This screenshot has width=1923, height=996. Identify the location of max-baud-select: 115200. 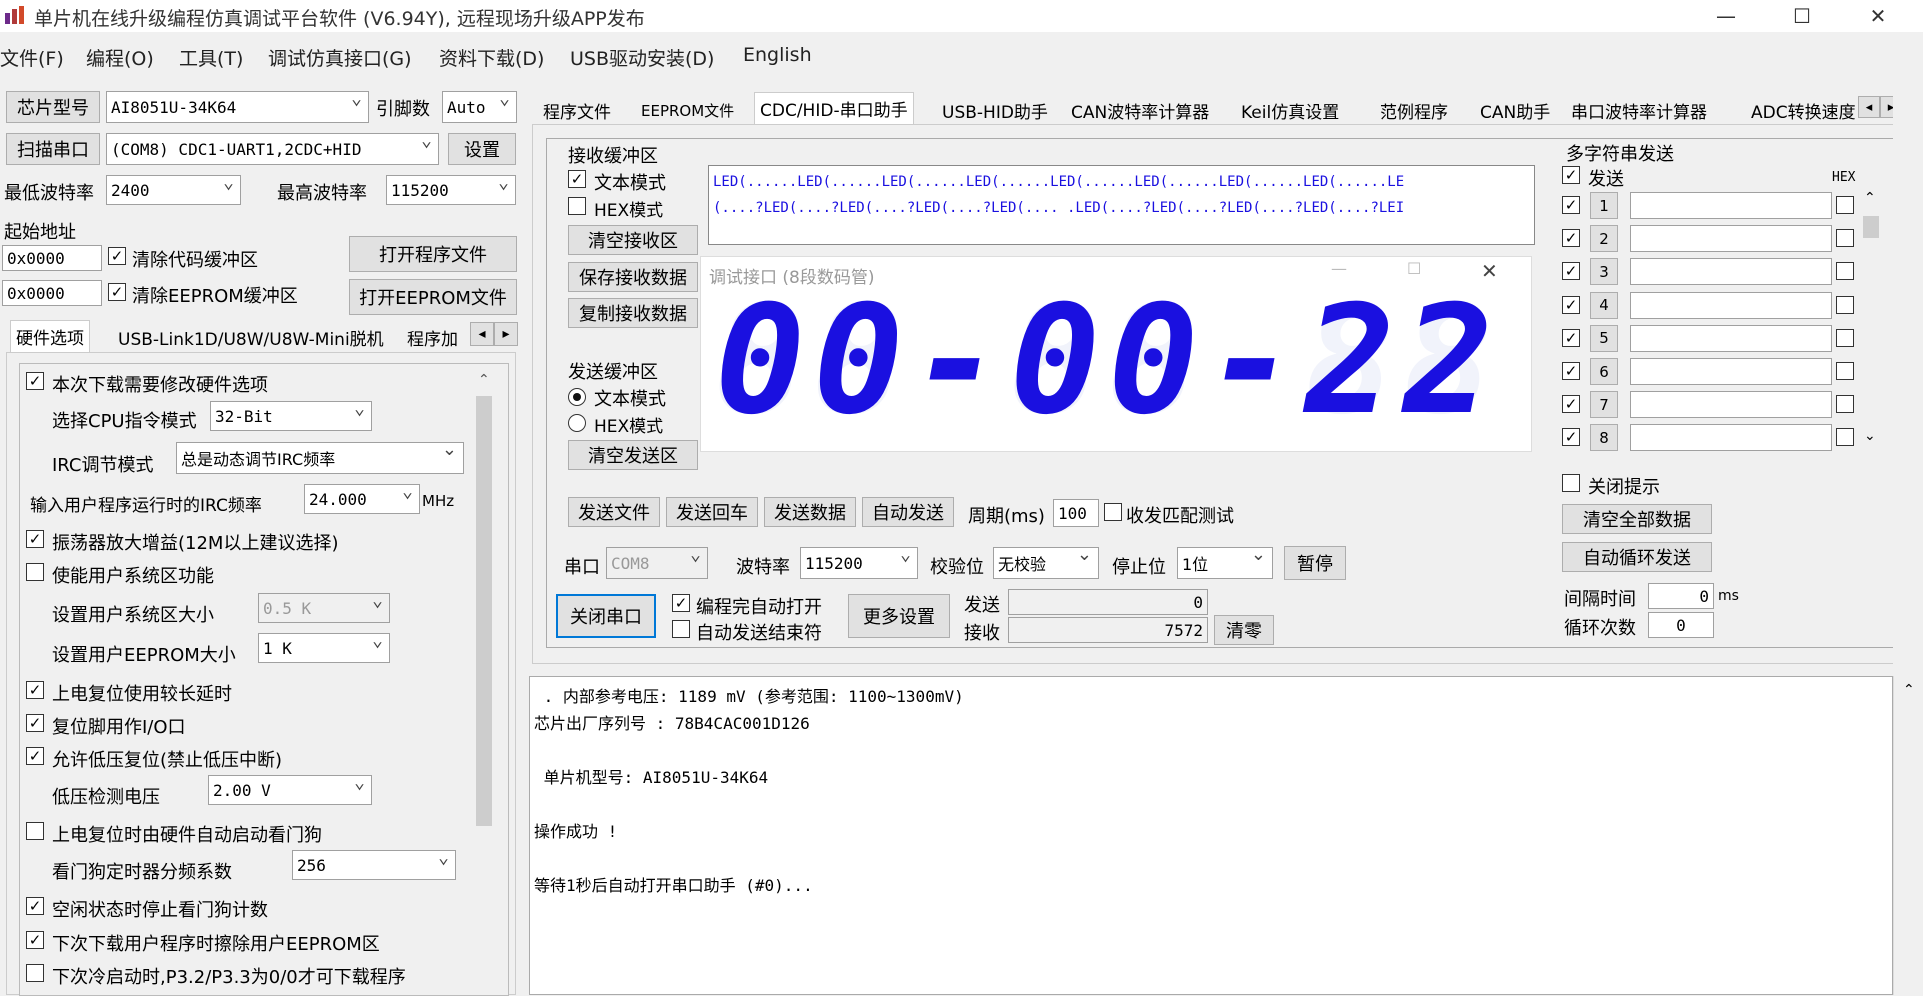
(451, 190).